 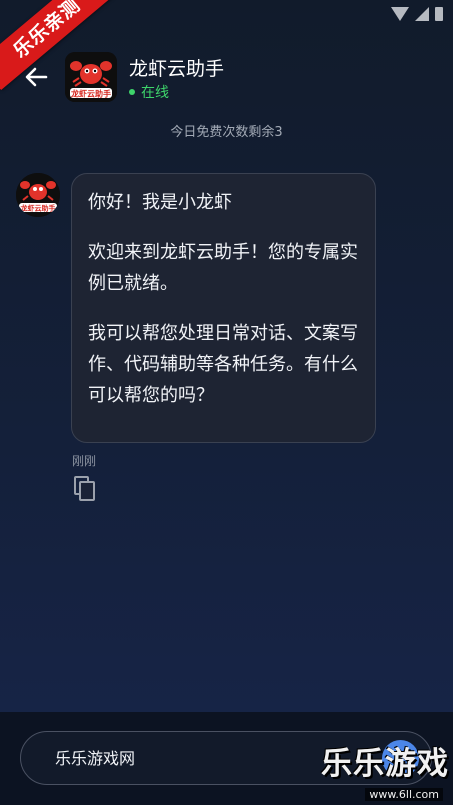 I want to click on online-dot-icon, so click(x=132, y=92).